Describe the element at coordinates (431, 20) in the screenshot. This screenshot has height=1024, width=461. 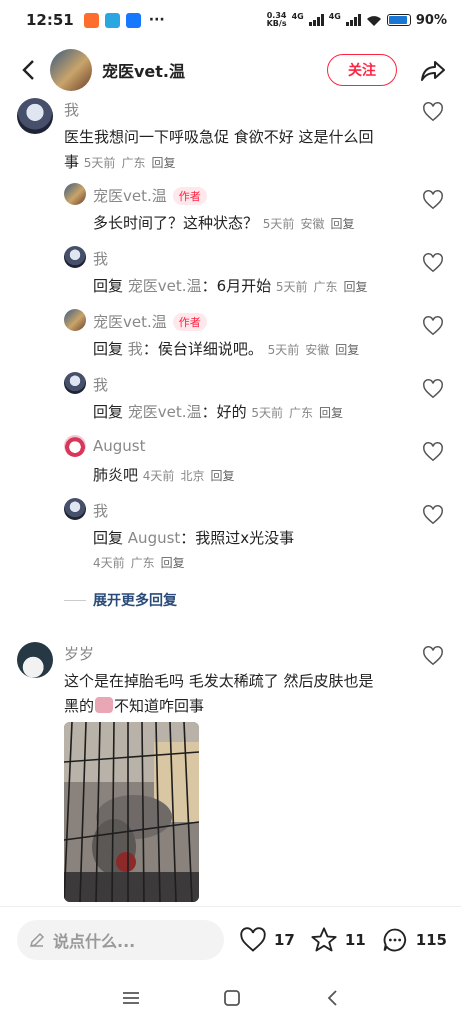
I see `battery-percent: 90%` at that location.